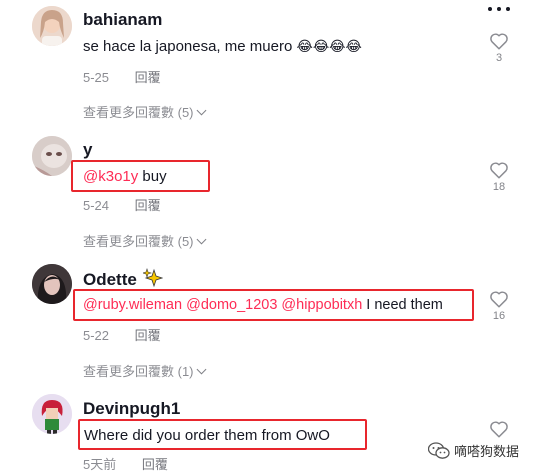 This screenshot has height=473, width=536. I want to click on emoji-laugh: 😂😂😂😂, so click(329, 47).